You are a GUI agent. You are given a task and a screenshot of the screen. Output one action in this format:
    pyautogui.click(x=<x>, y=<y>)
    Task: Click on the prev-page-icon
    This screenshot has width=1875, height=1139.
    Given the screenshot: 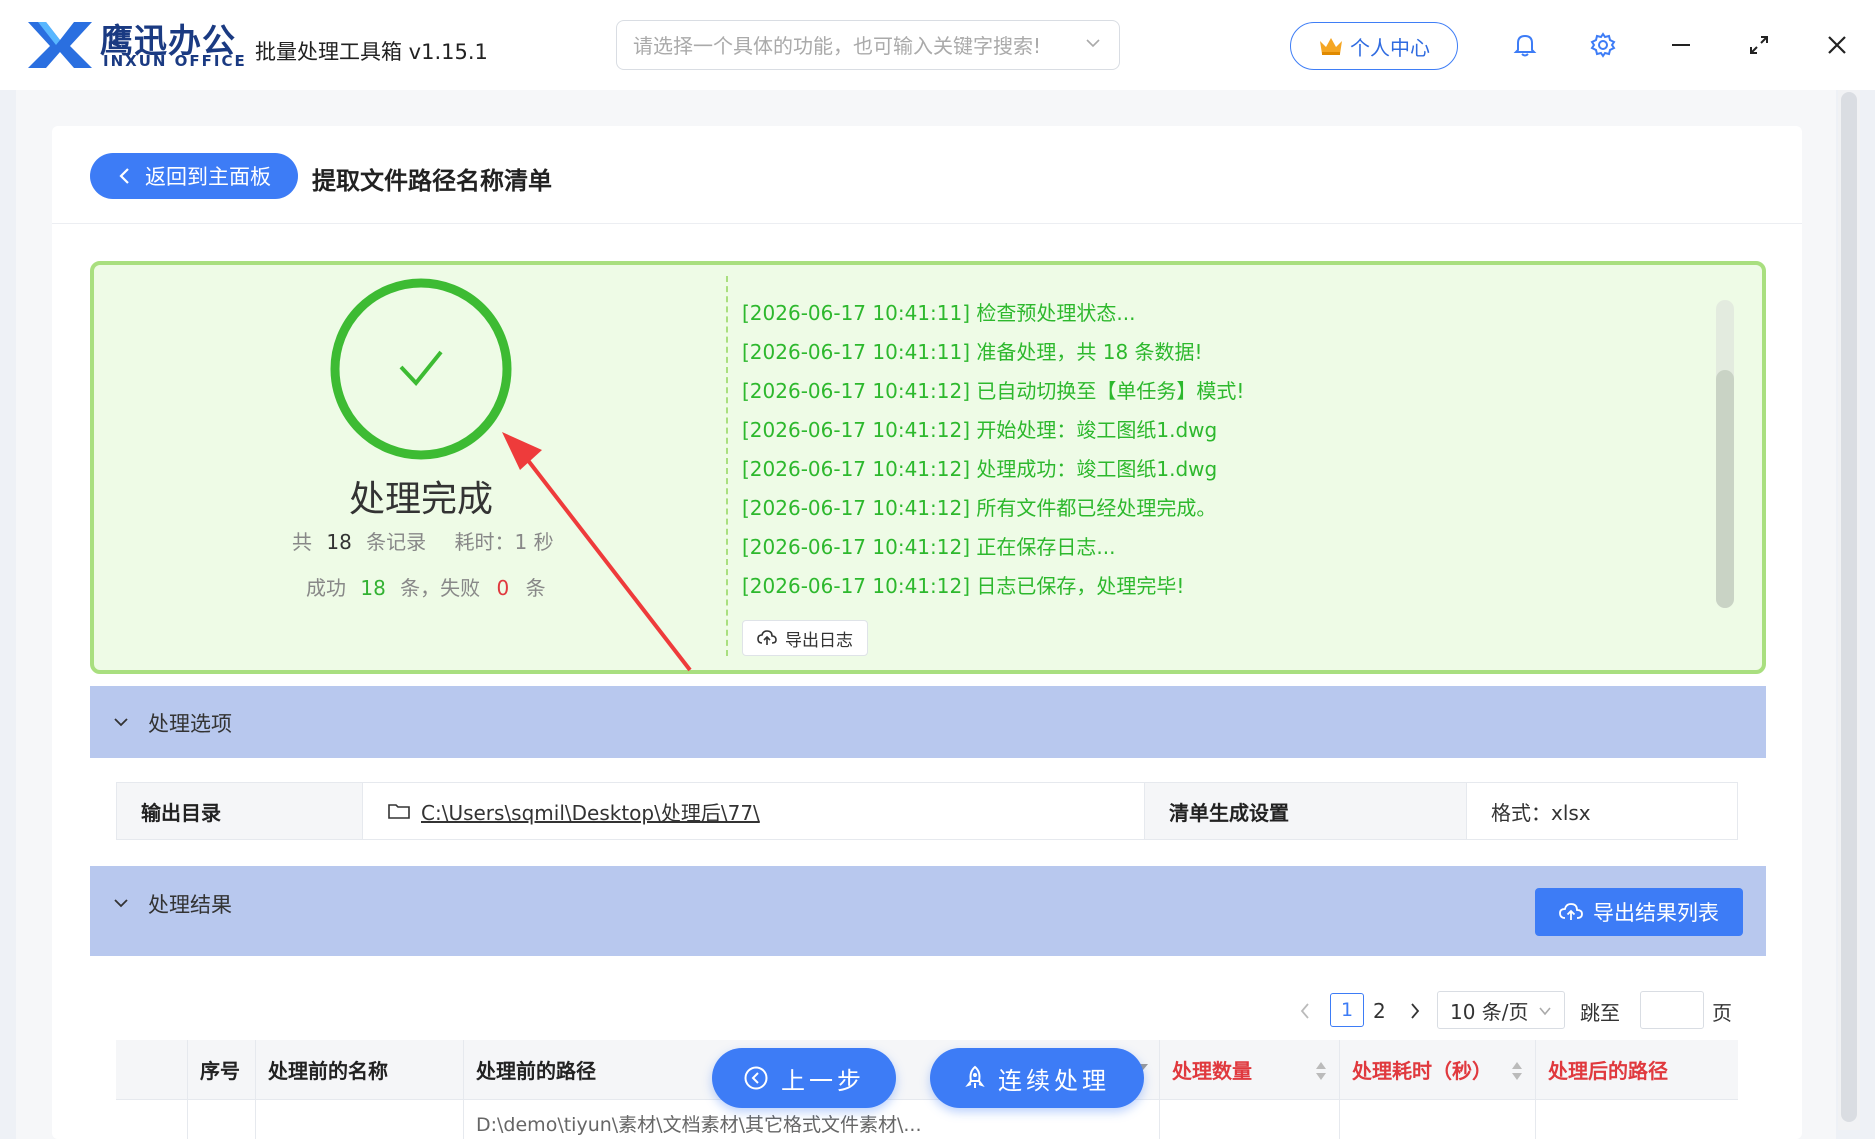 What is the action you would take?
    pyautogui.click(x=1305, y=1011)
    